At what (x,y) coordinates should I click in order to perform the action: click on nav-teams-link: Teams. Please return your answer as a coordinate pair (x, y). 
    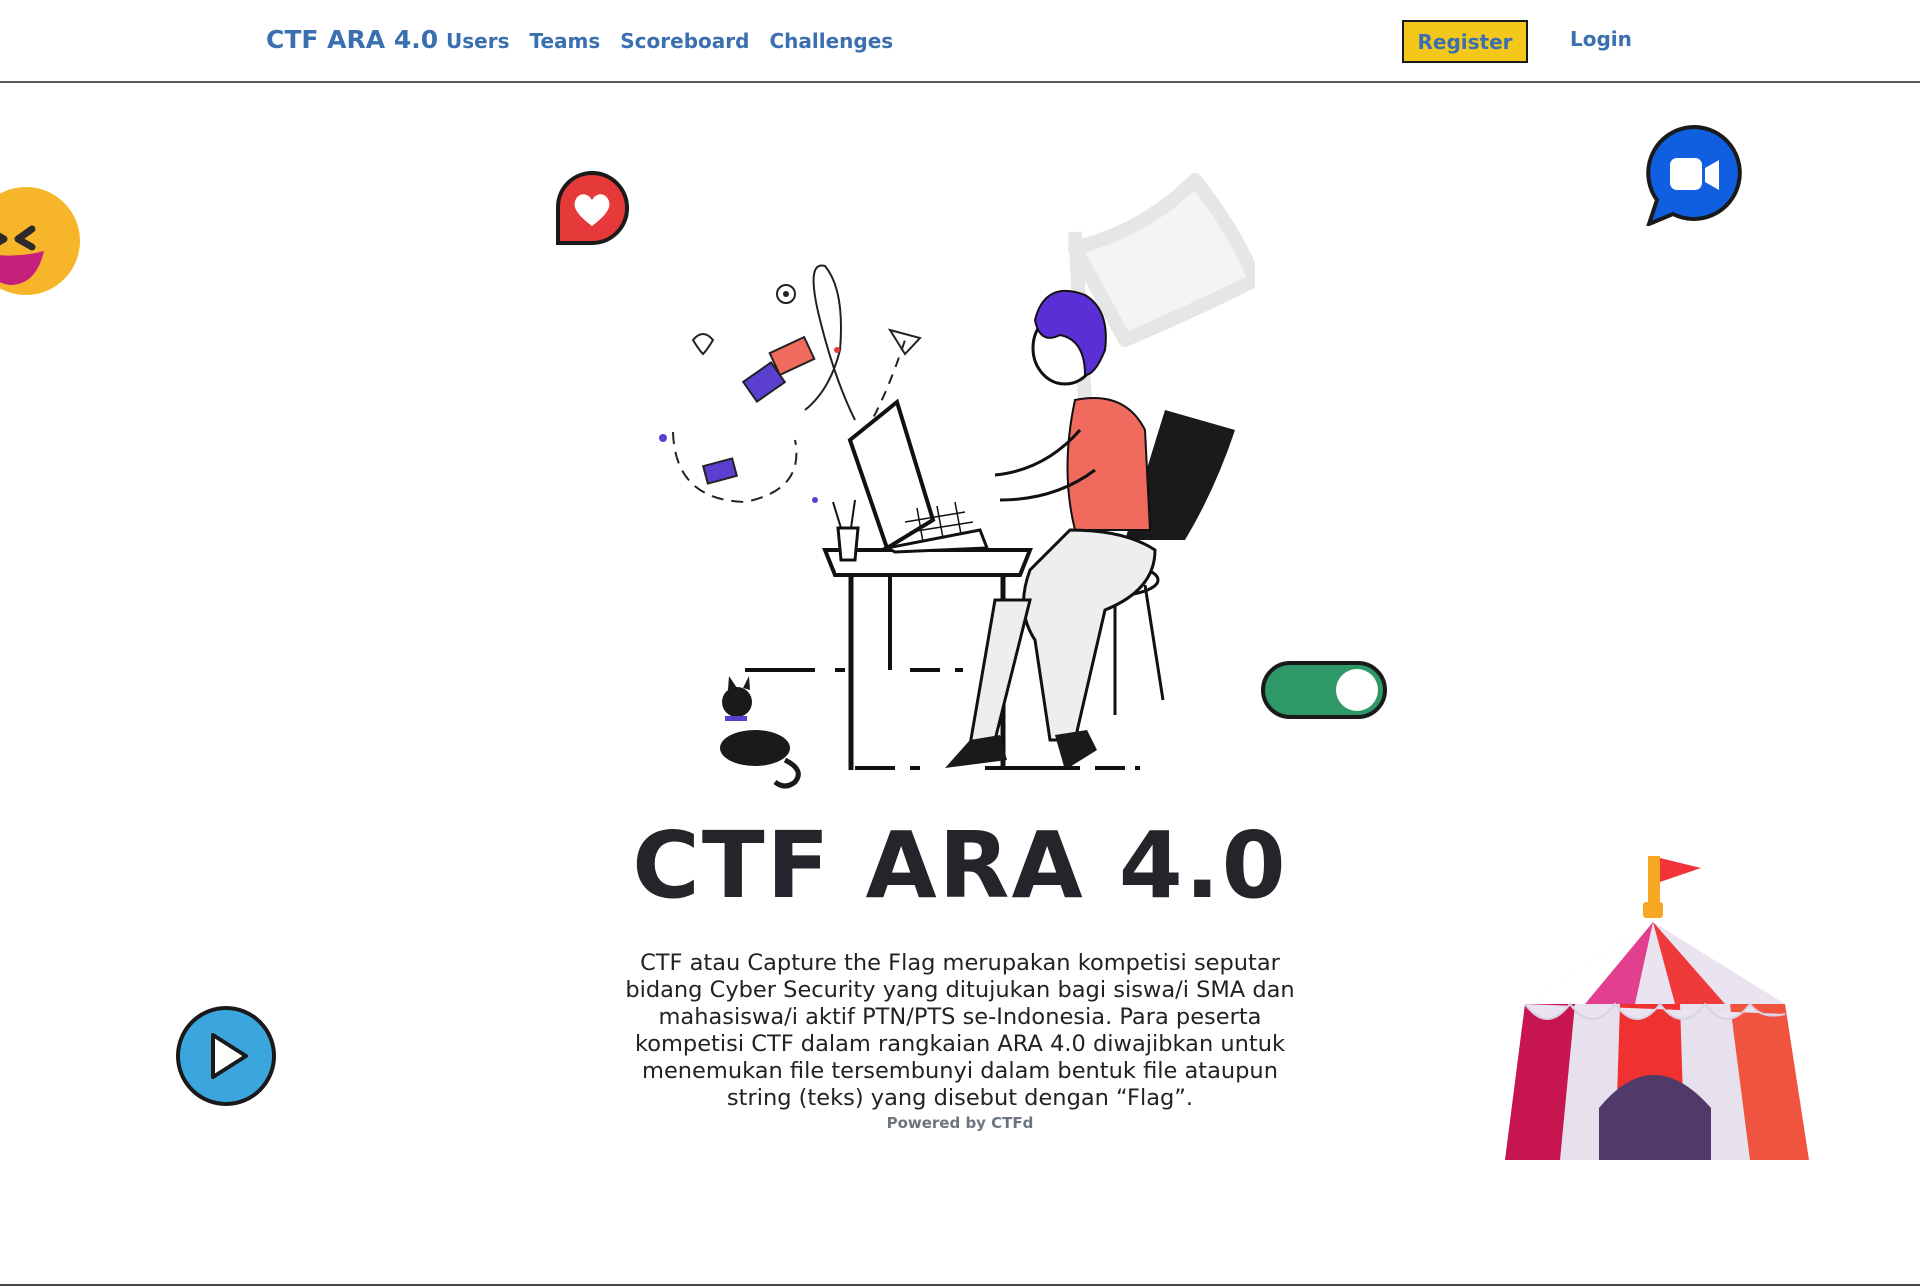
    Looking at the image, I should click on (564, 41).